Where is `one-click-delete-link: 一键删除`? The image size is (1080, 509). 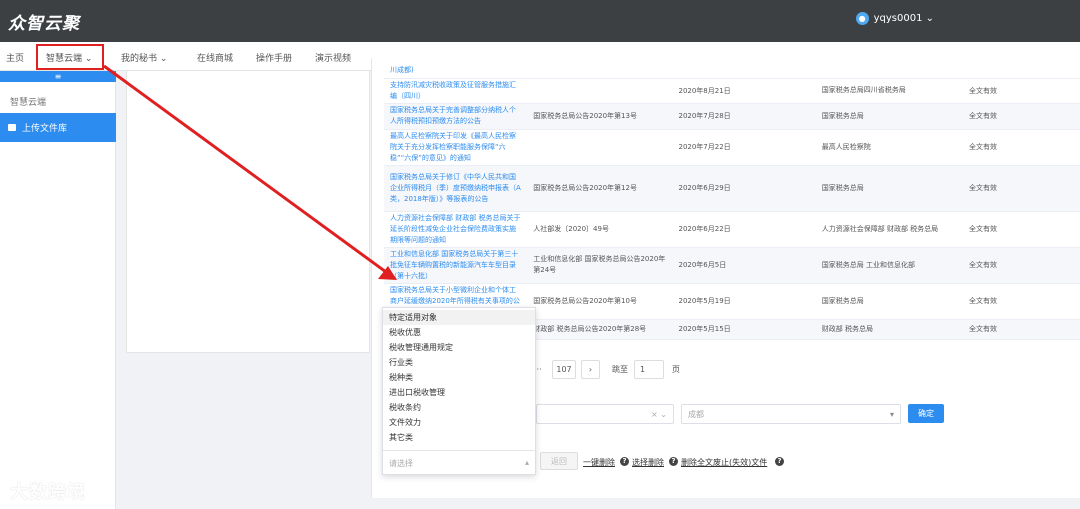
one-click-delete-link: 一键删除 is located at coordinates (599, 462).